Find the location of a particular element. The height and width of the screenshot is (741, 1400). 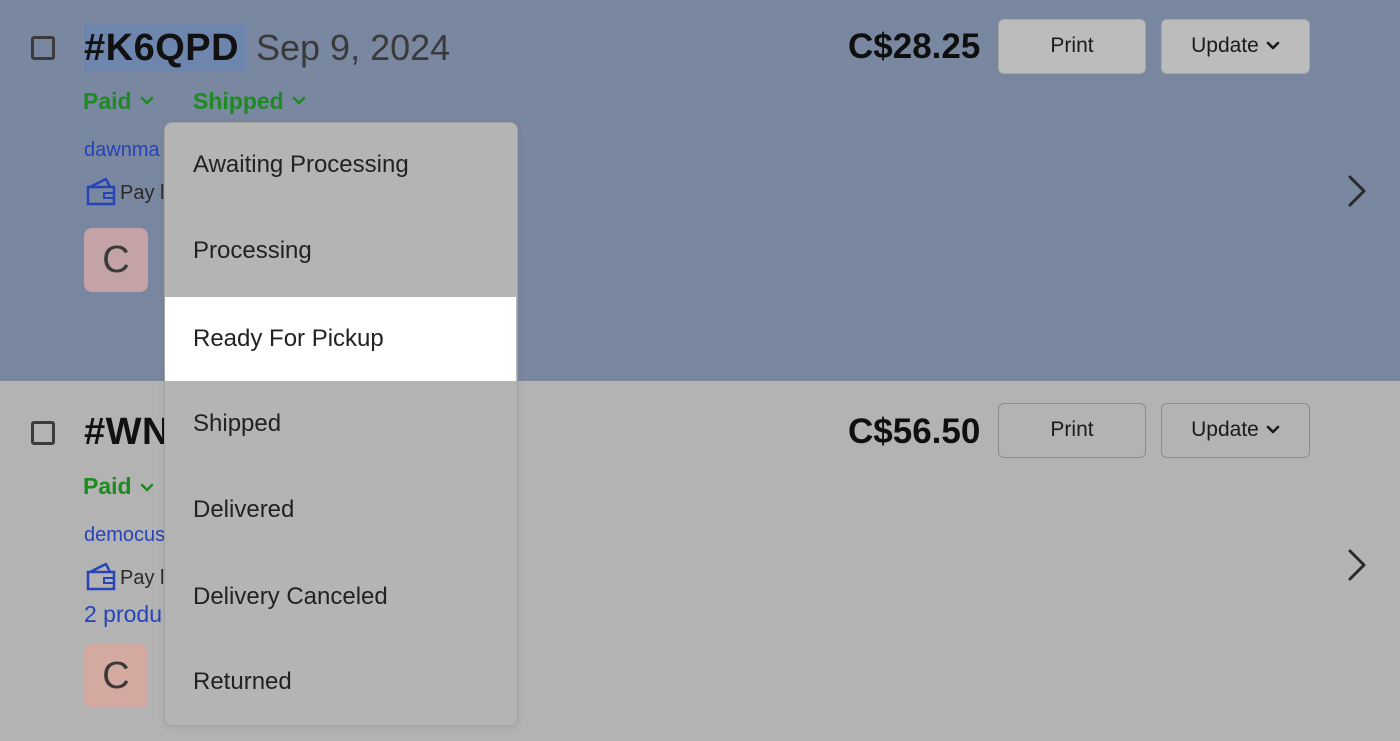

order-total: C$28.25 is located at coordinates (914, 46).